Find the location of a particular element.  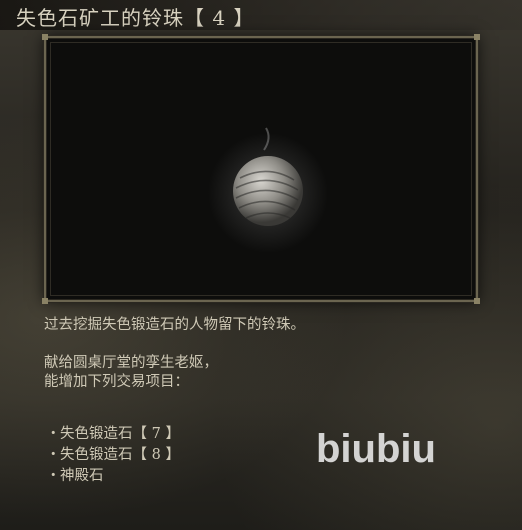

description-line: 献给圆桌厅堂的孪生老妪， is located at coordinates (131, 363).